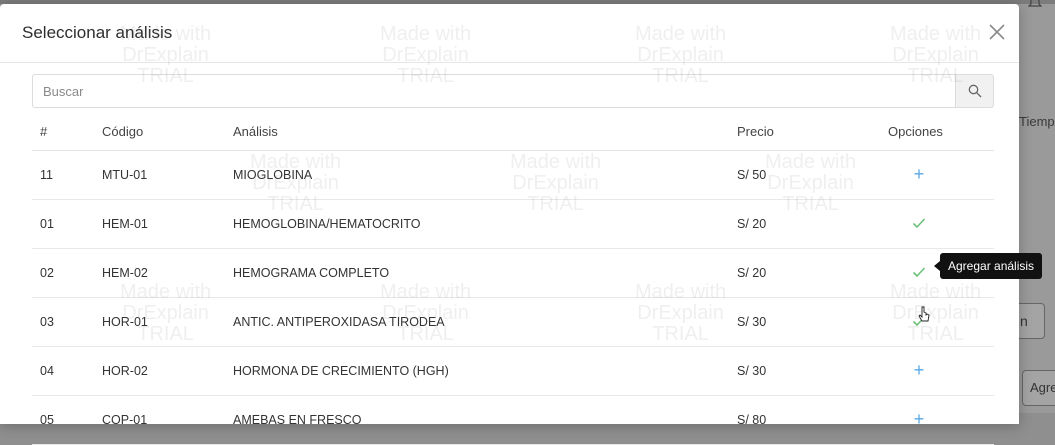 This screenshot has width=1055, height=445. Describe the element at coordinates (44, 131) in the screenshot. I see `header-number: #` at that location.